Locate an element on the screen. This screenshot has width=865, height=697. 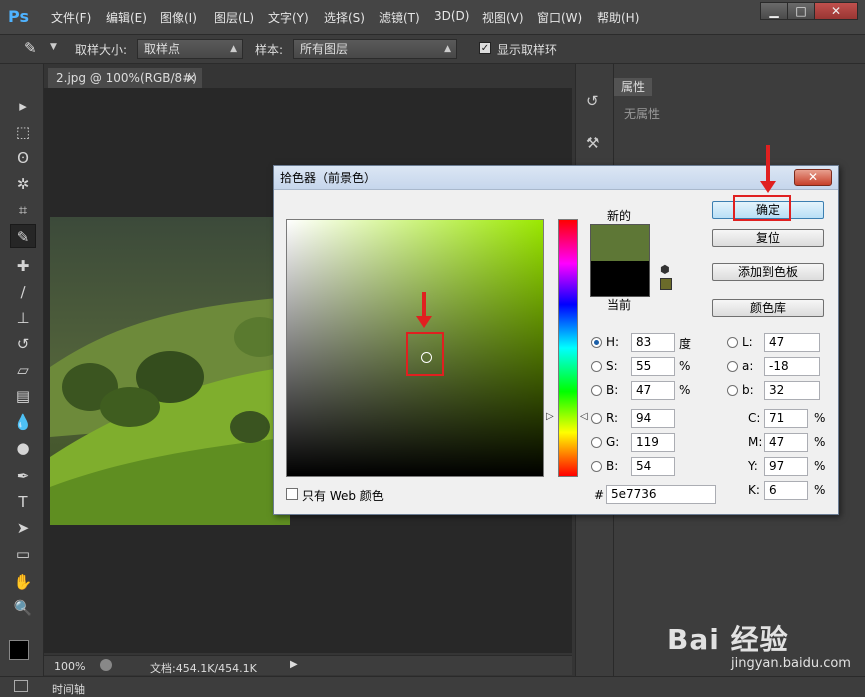
reset-button: 复位 is located at coordinates (768, 238).